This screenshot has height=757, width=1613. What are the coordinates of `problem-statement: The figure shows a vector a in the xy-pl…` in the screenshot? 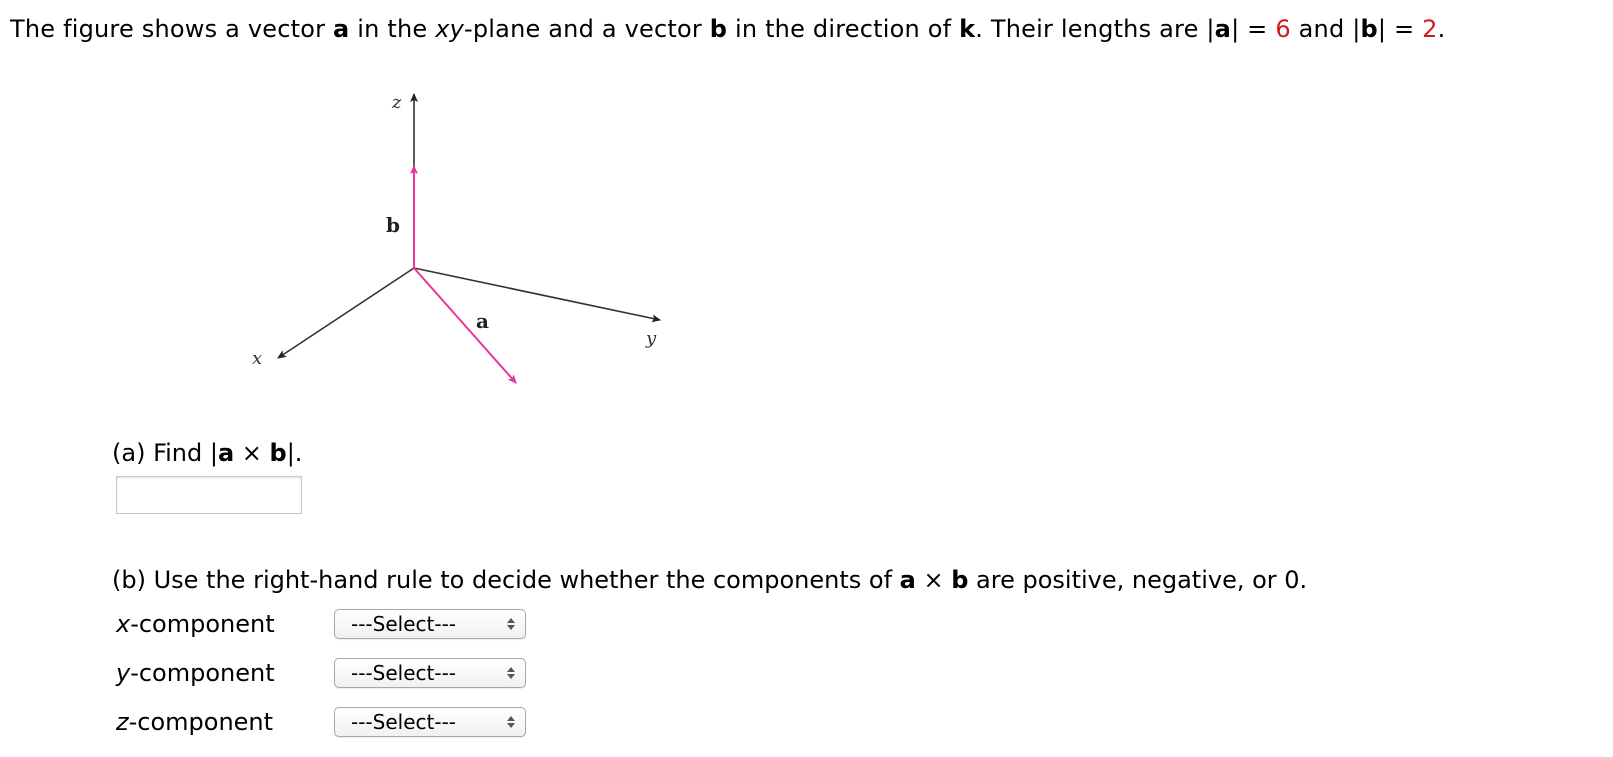 It's located at (728, 29).